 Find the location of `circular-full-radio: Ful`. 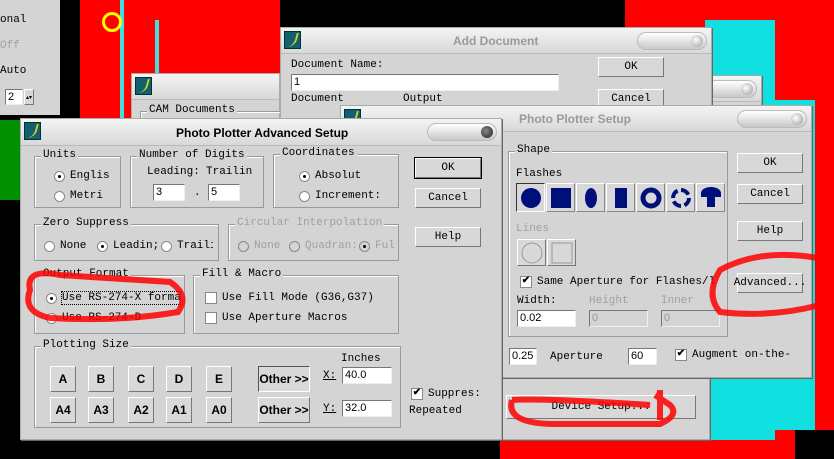

circular-full-radio: Ful is located at coordinates (377, 246).